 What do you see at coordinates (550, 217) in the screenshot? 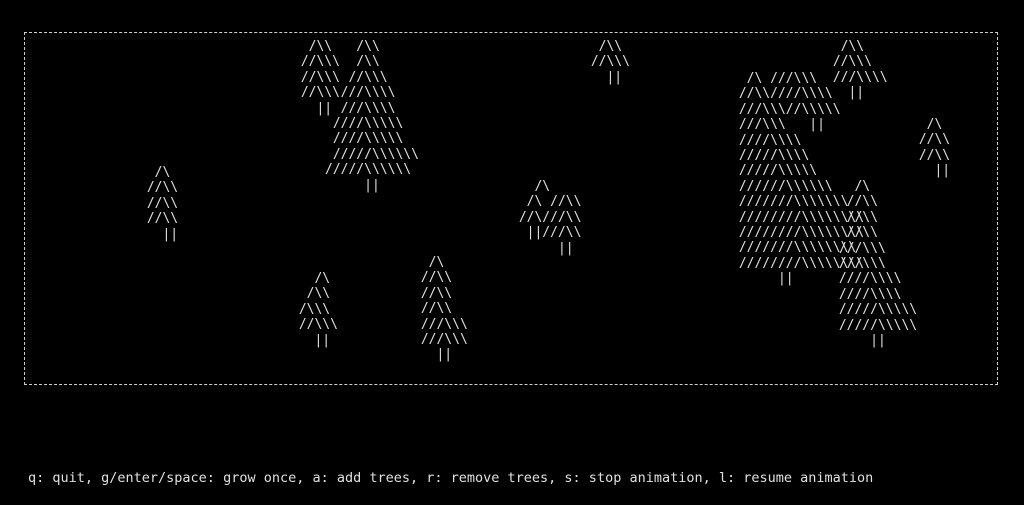
I see `tree-7: /\ /\ //\\ //\///\\ ||///\\ ||` at bounding box center [550, 217].